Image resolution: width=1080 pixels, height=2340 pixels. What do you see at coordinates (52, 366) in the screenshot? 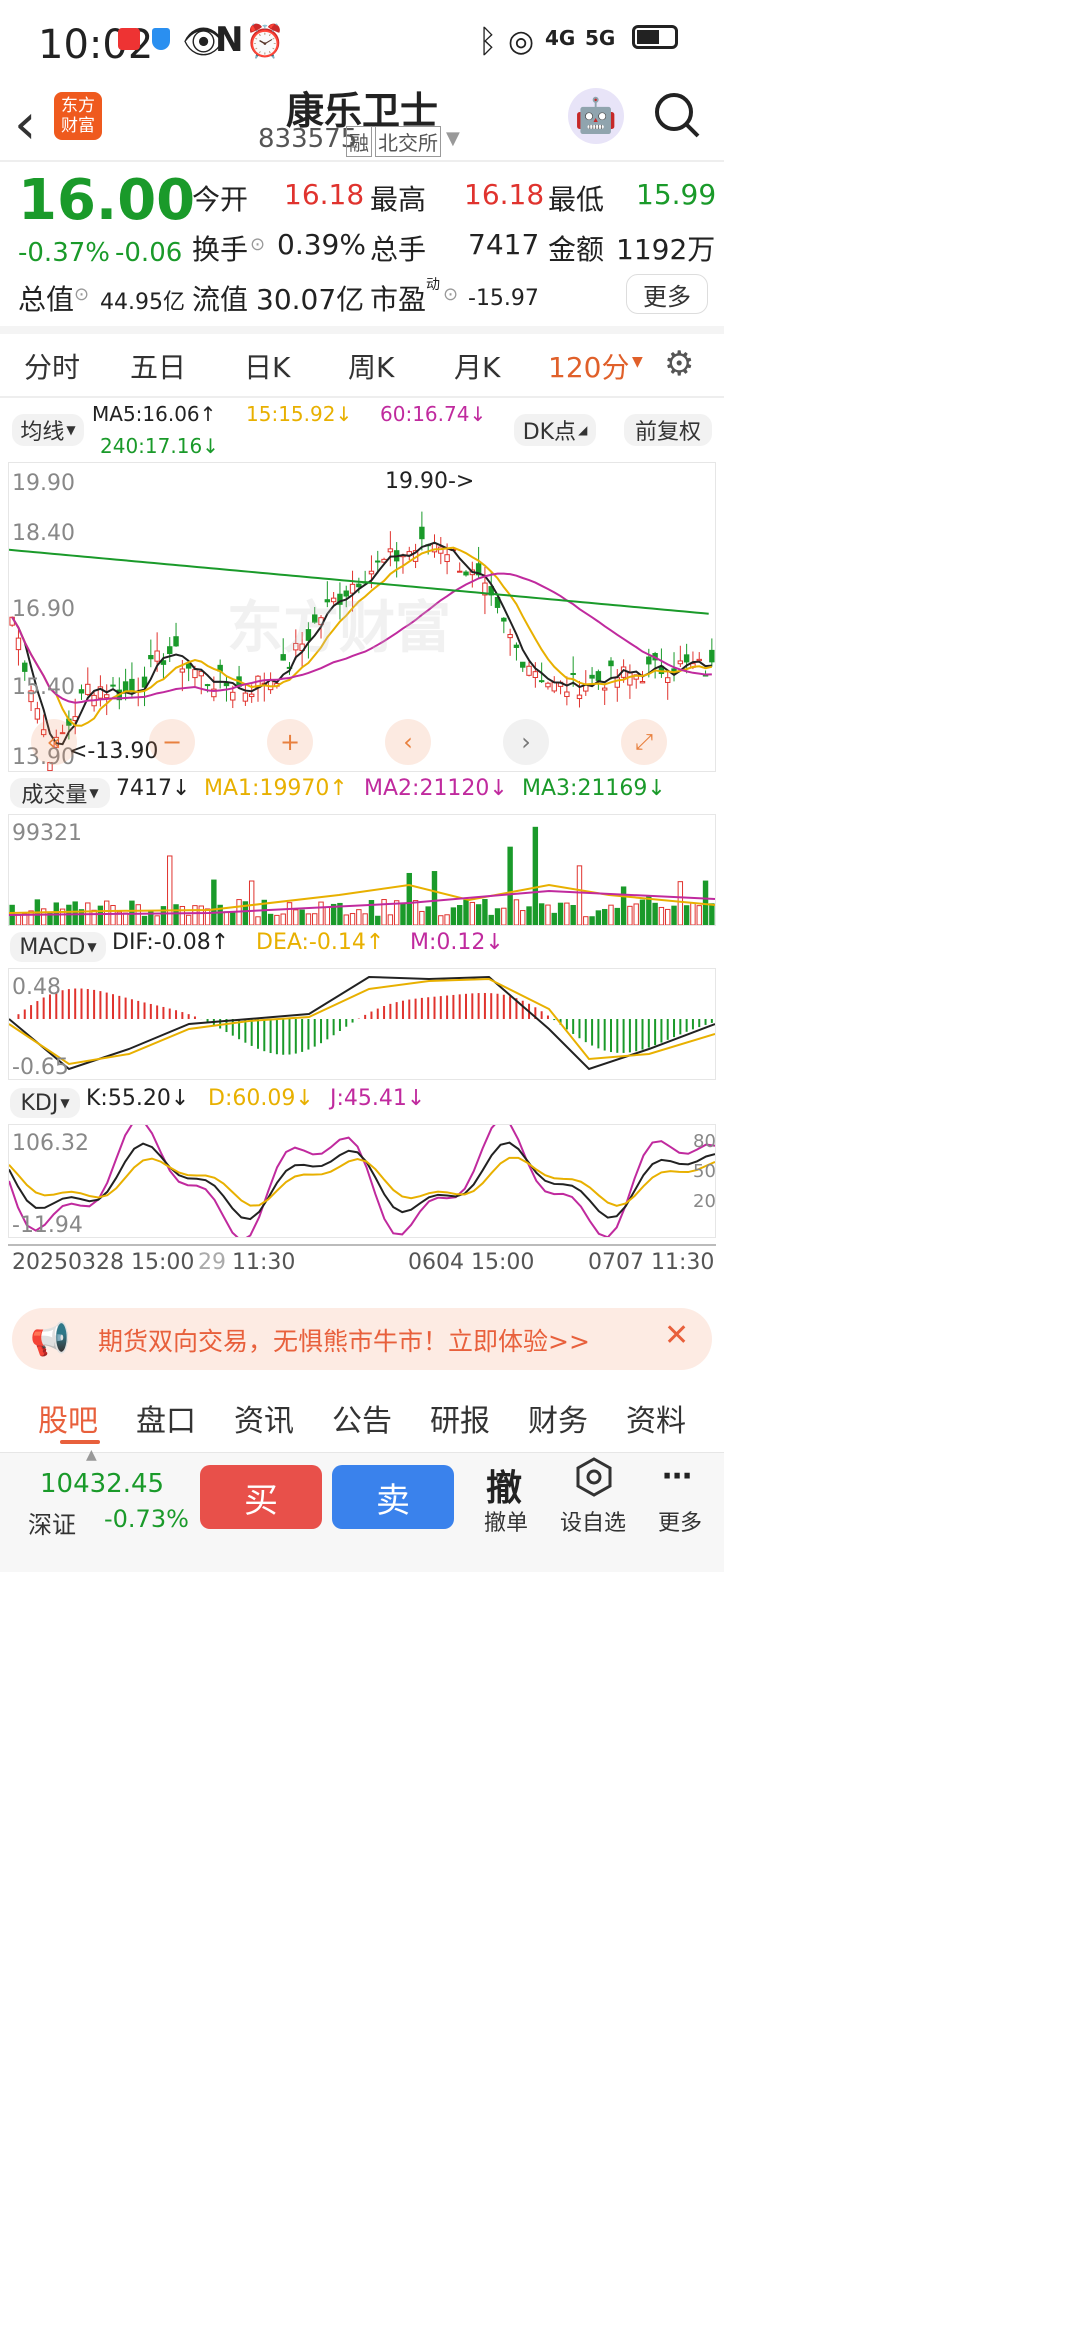
I see `tab-intraday: 分时` at bounding box center [52, 366].